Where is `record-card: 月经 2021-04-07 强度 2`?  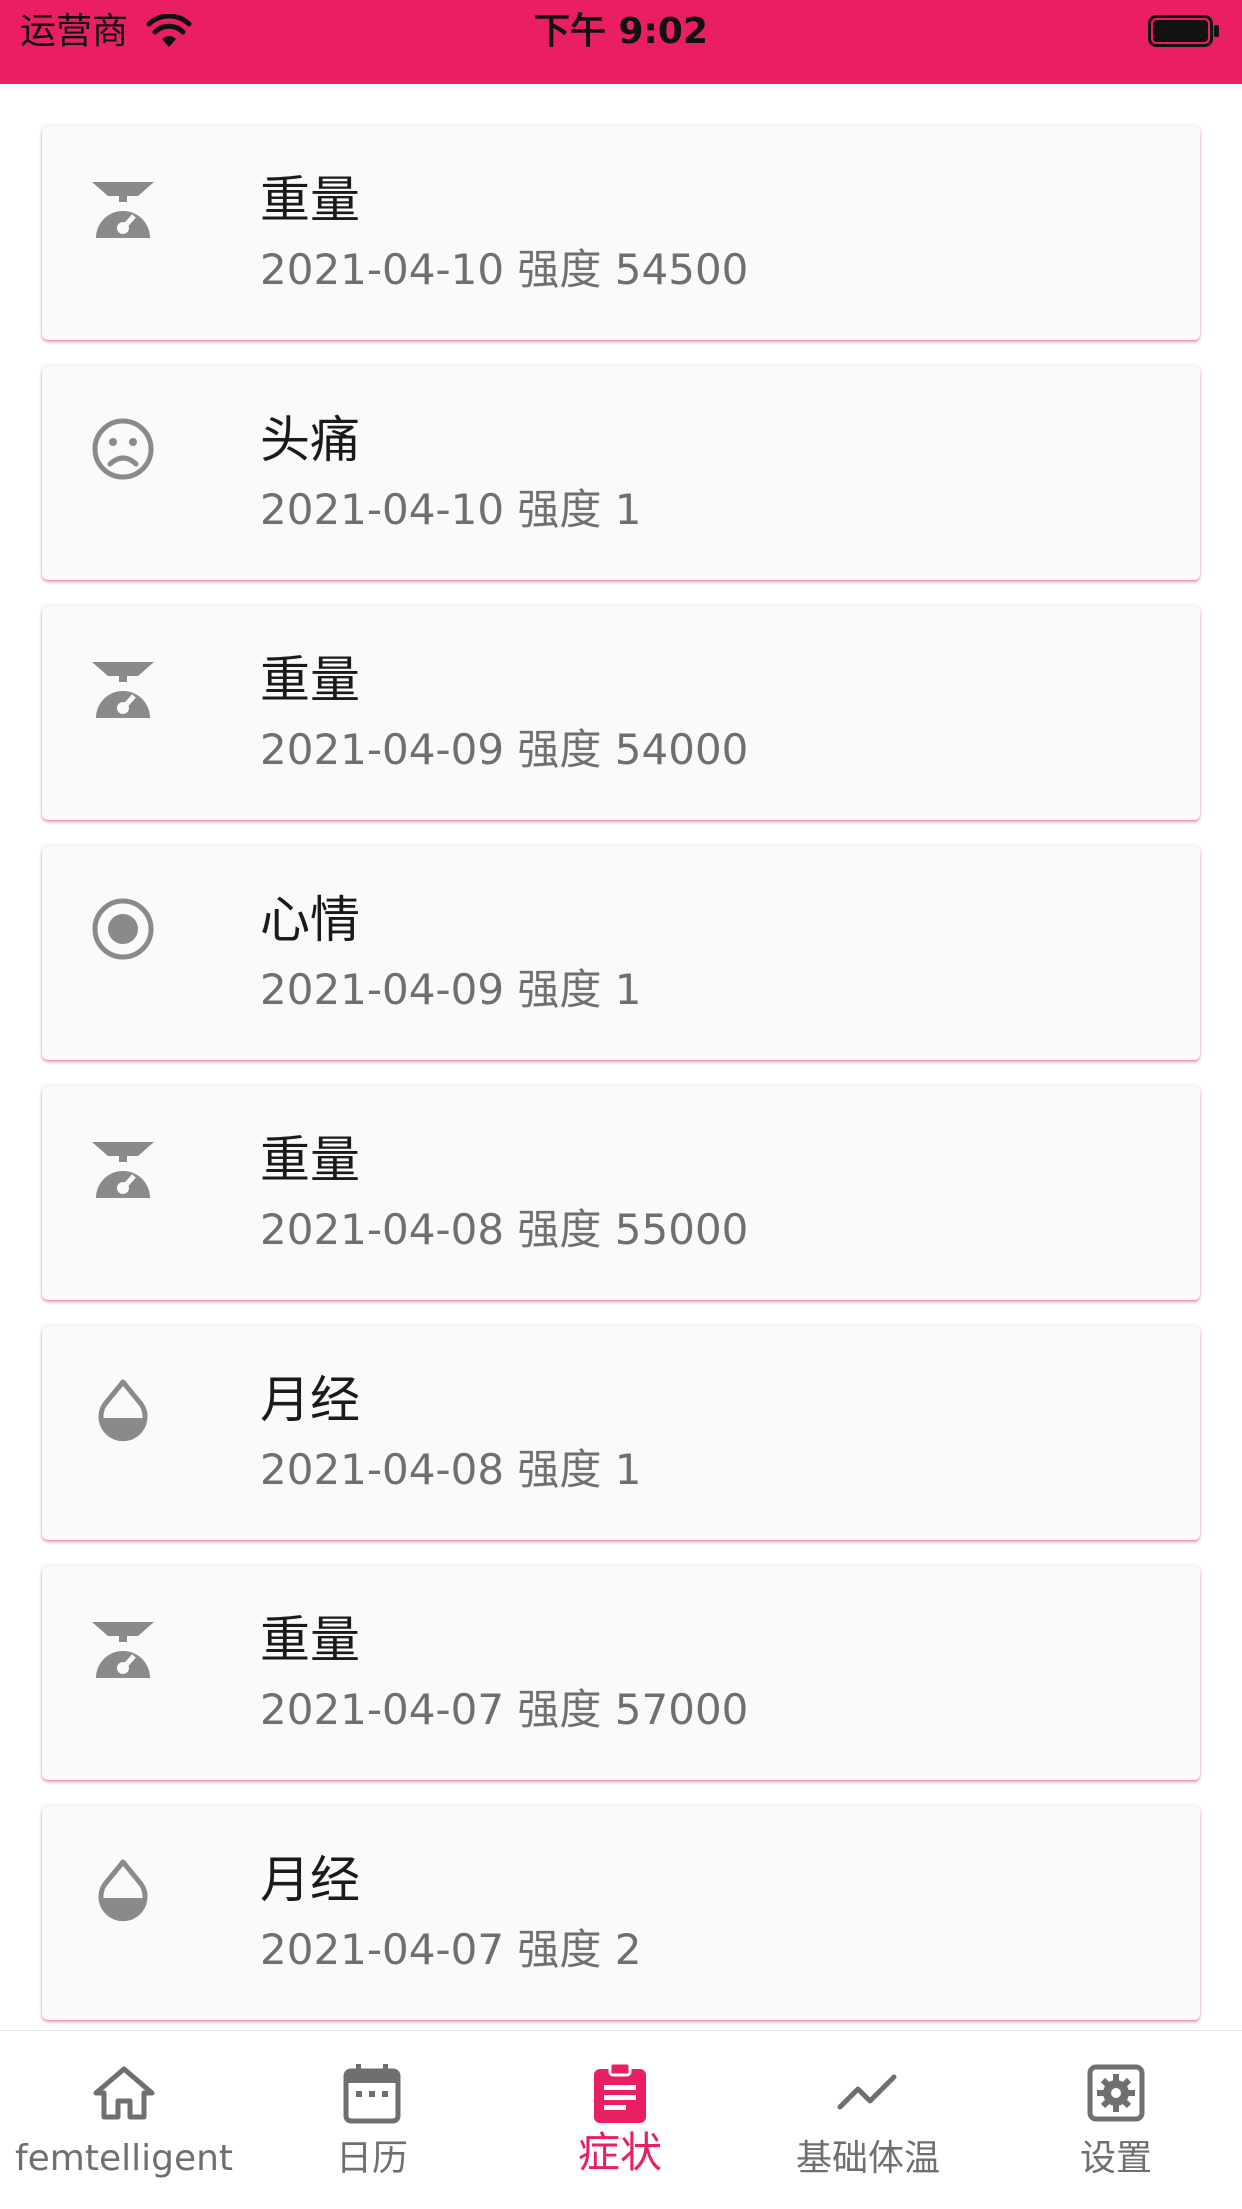 record-card: 月经 2021-04-07 强度 2 is located at coordinates (621, 1913).